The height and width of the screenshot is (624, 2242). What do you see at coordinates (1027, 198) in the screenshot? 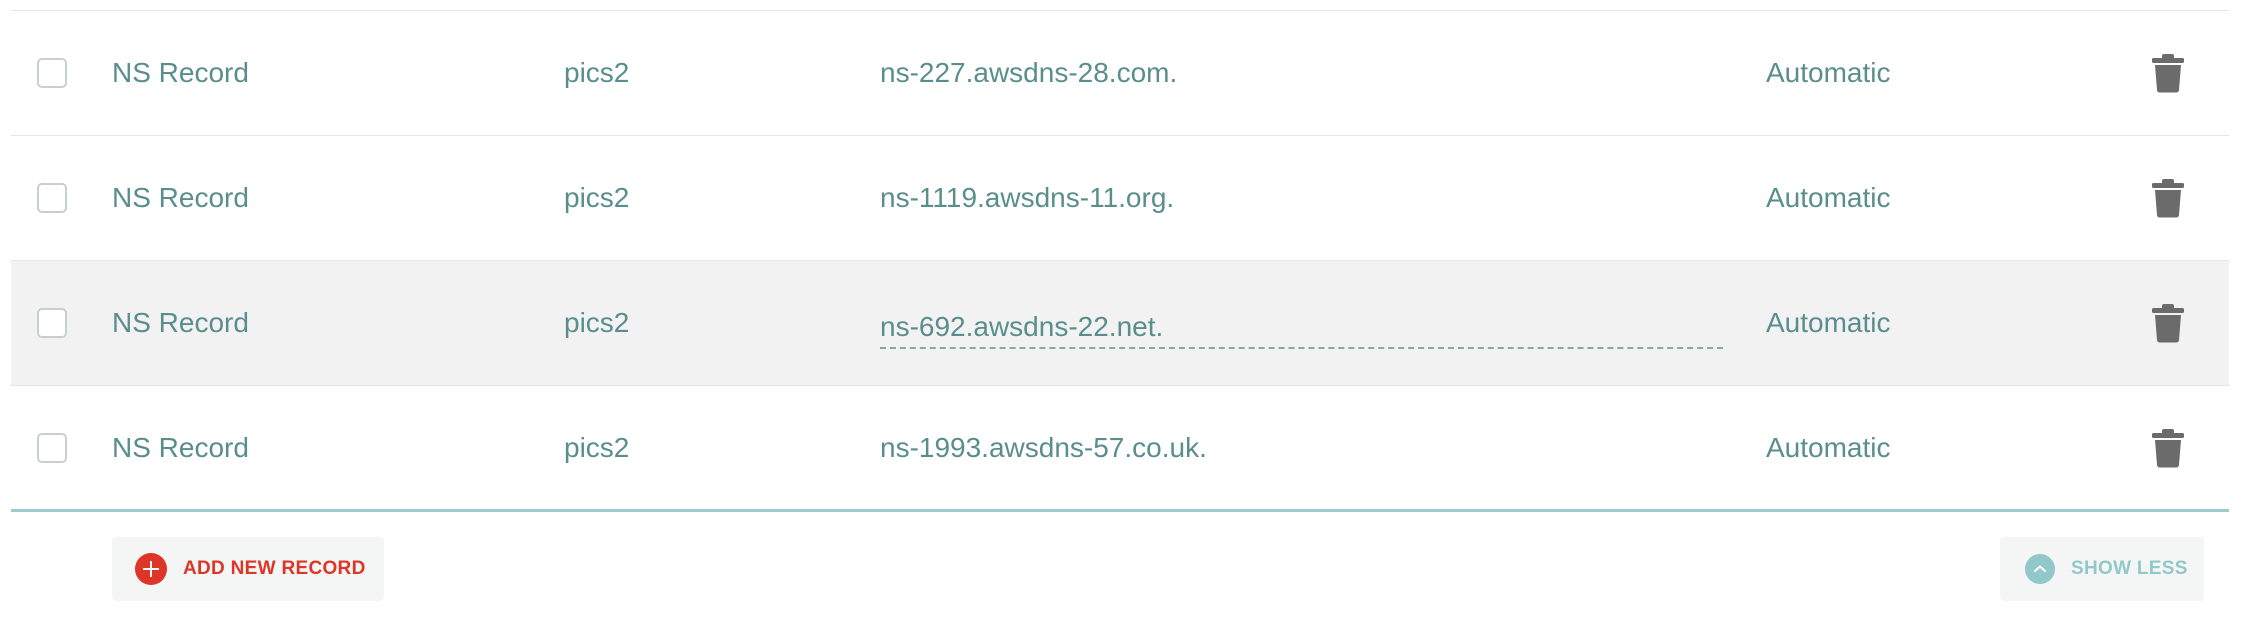
I see `record-value: ns-1119.awsdns-11.org.` at bounding box center [1027, 198].